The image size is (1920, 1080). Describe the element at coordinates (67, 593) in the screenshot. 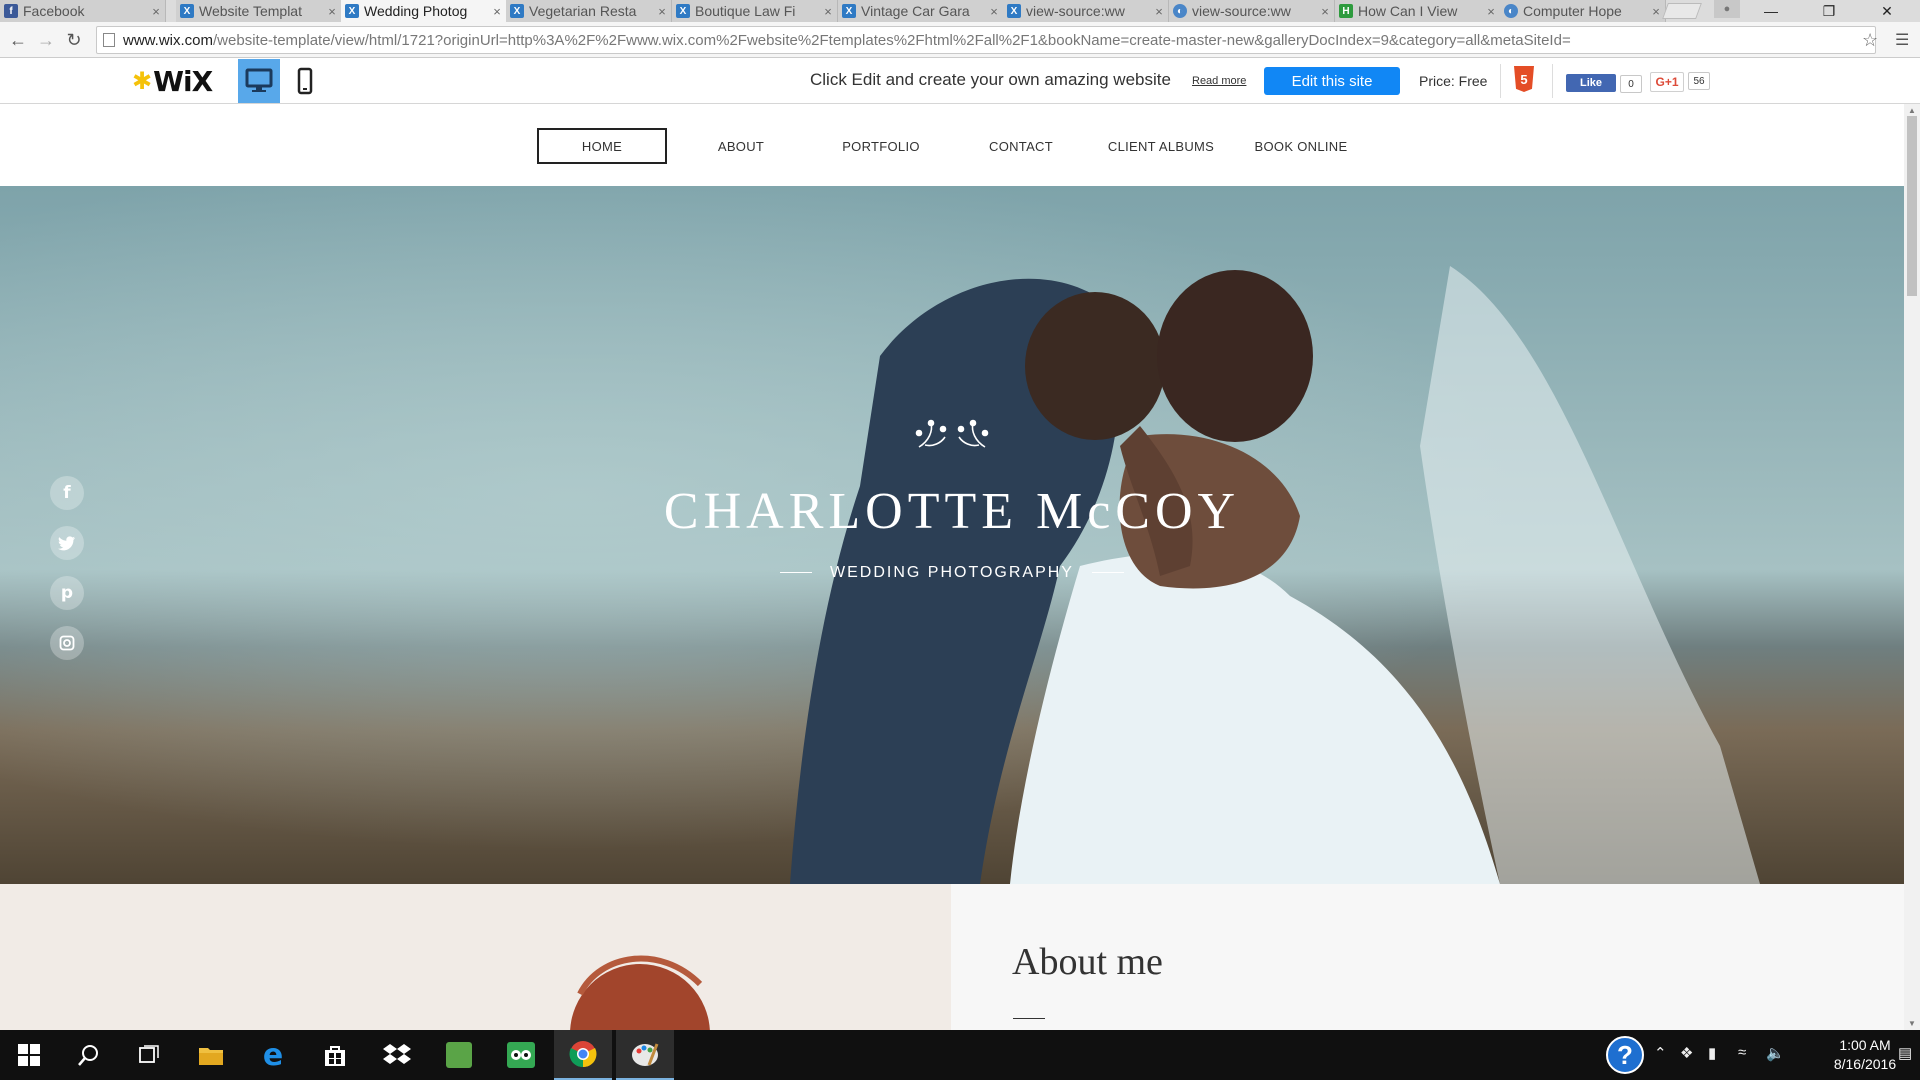

I see `pinterest-icon: p` at that location.